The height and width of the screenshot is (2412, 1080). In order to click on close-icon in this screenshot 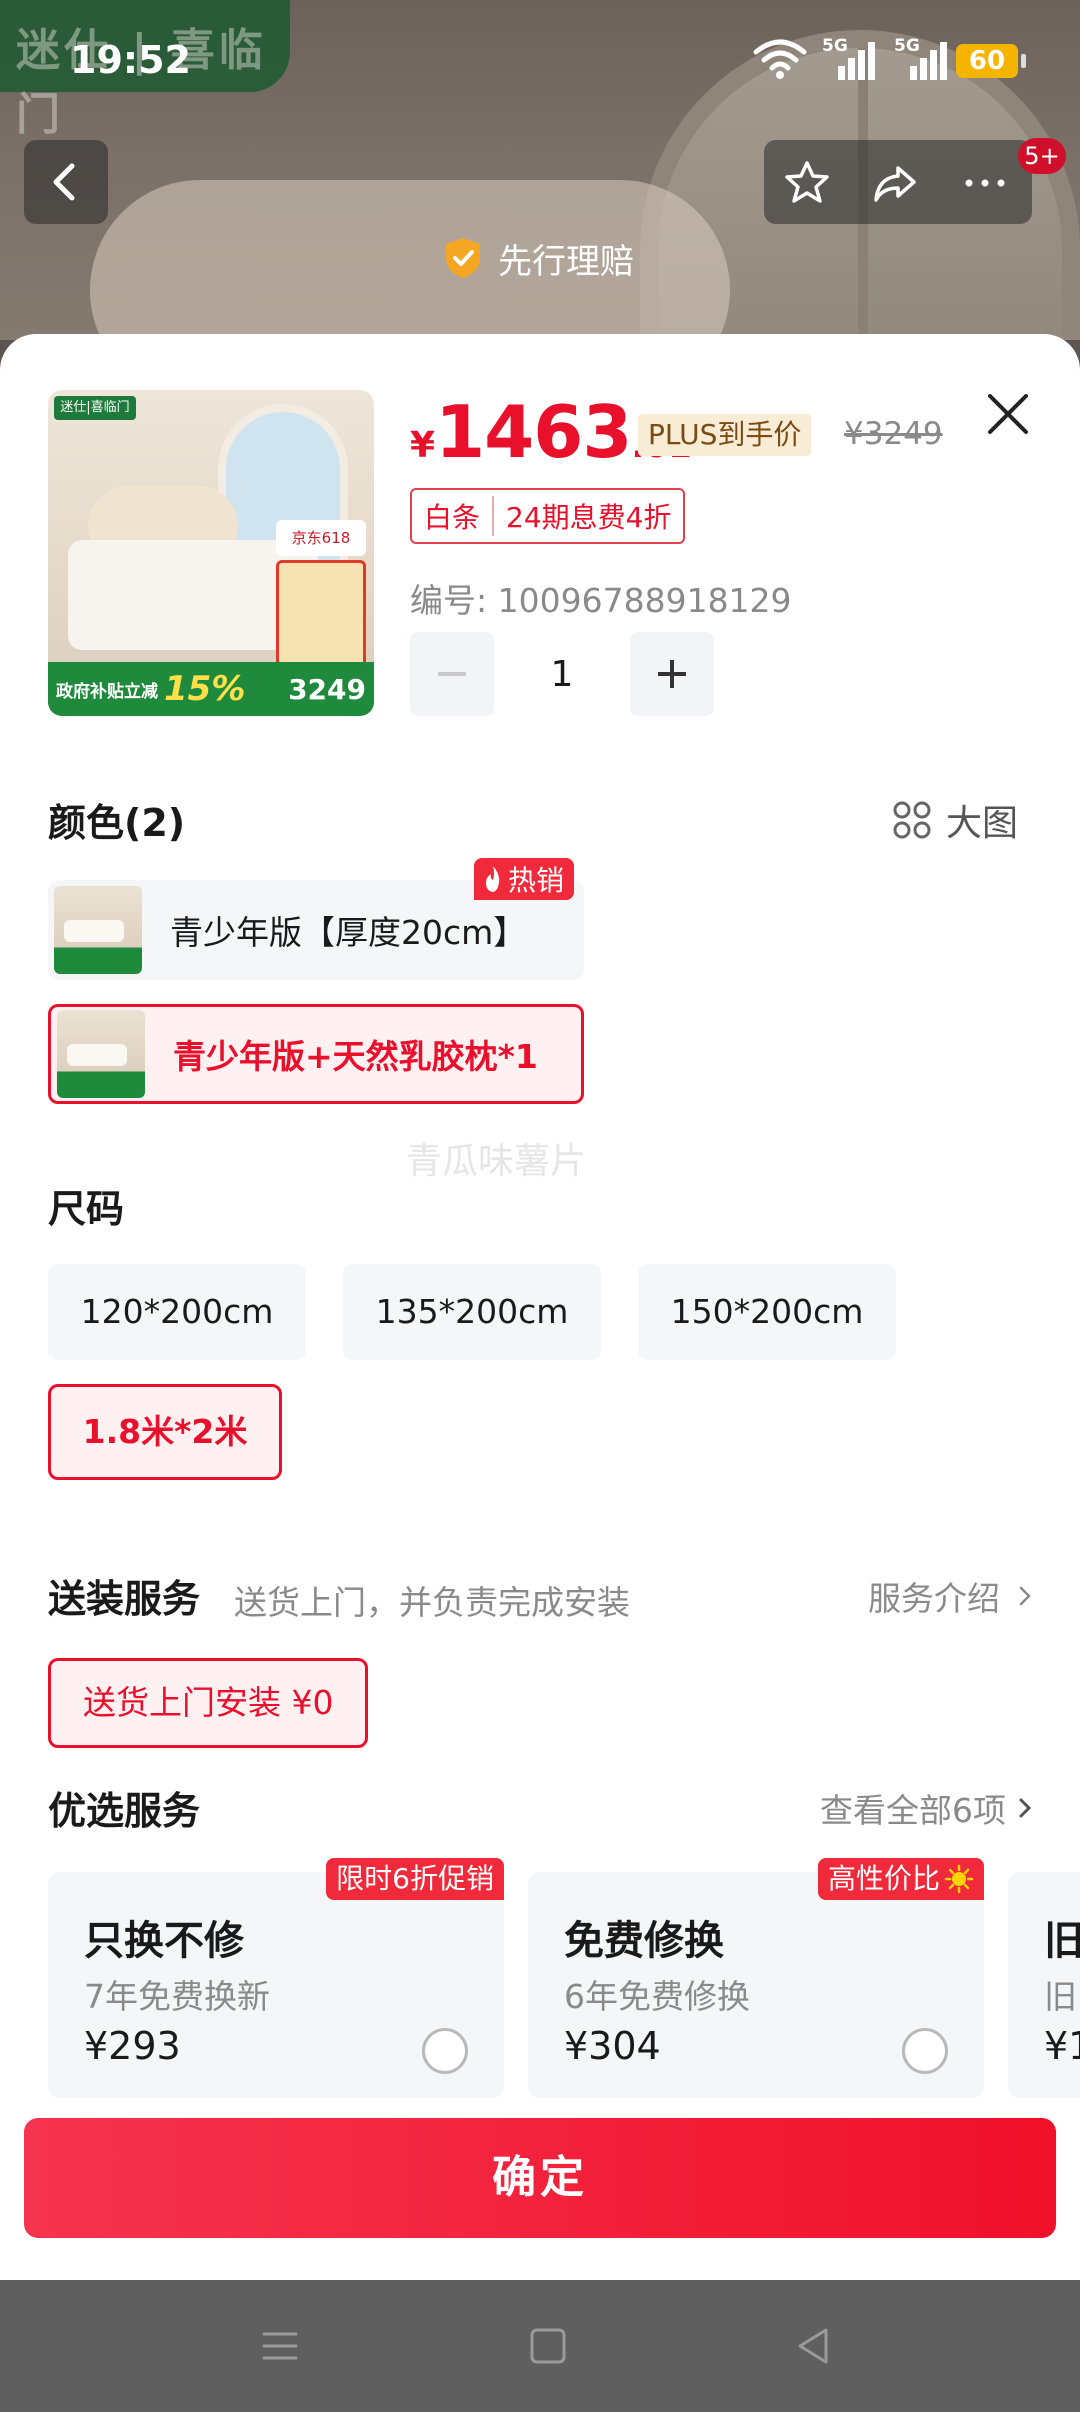, I will do `click(1008, 414)`.